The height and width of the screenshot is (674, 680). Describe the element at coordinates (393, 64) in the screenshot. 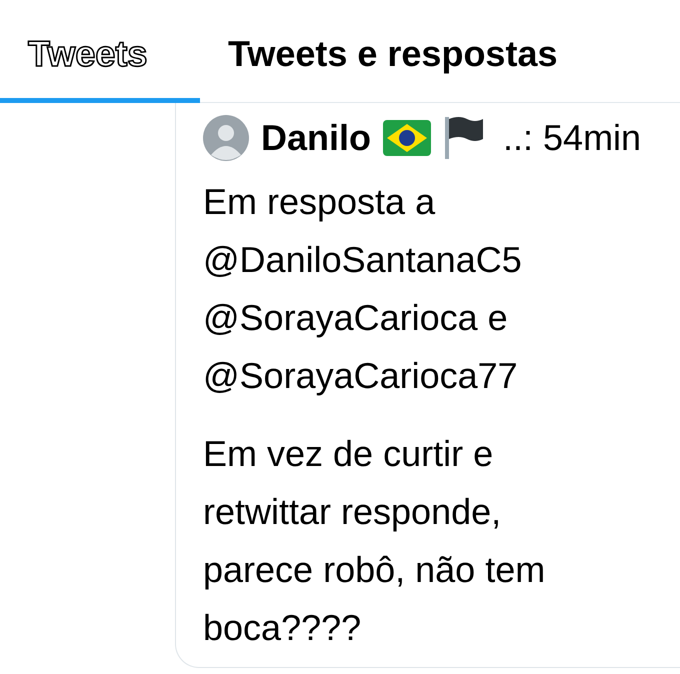

I see `tab: Tweets e respostas` at that location.